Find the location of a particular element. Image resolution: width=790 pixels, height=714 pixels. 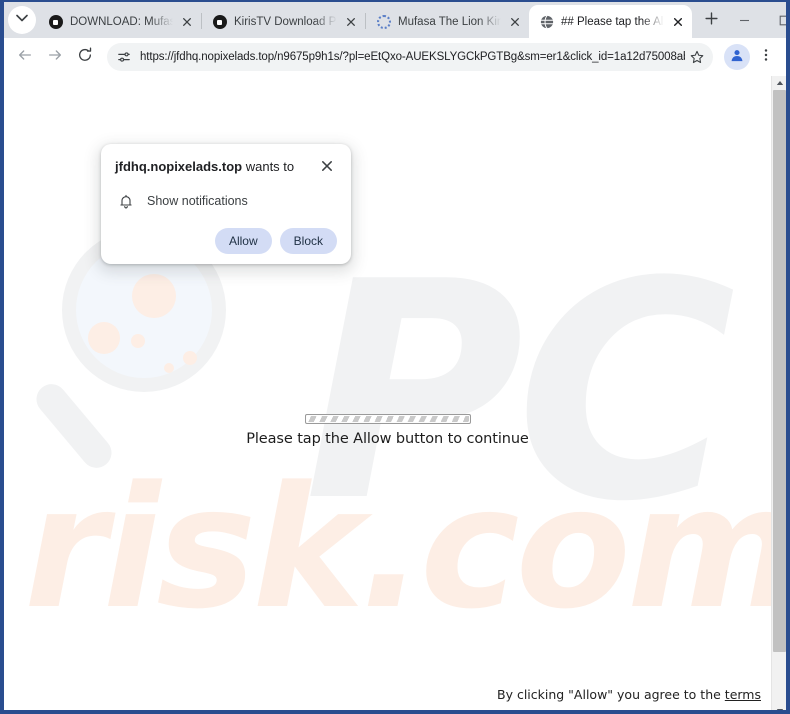

tab-please-tap-allow: ## Please tap the Allo is located at coordinates (610, 21).